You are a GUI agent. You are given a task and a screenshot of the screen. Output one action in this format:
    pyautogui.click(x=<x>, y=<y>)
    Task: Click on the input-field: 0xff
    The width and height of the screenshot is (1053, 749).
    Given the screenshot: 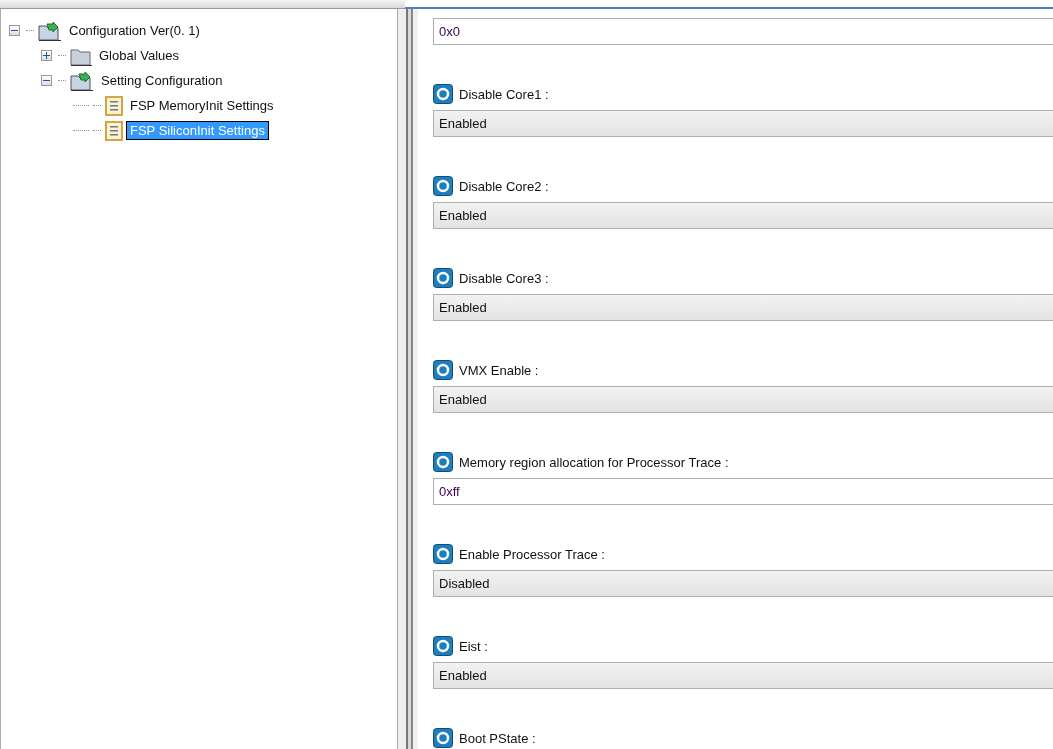 What is the action you would take?
    pyautogui.click(x=743, y=491)
    